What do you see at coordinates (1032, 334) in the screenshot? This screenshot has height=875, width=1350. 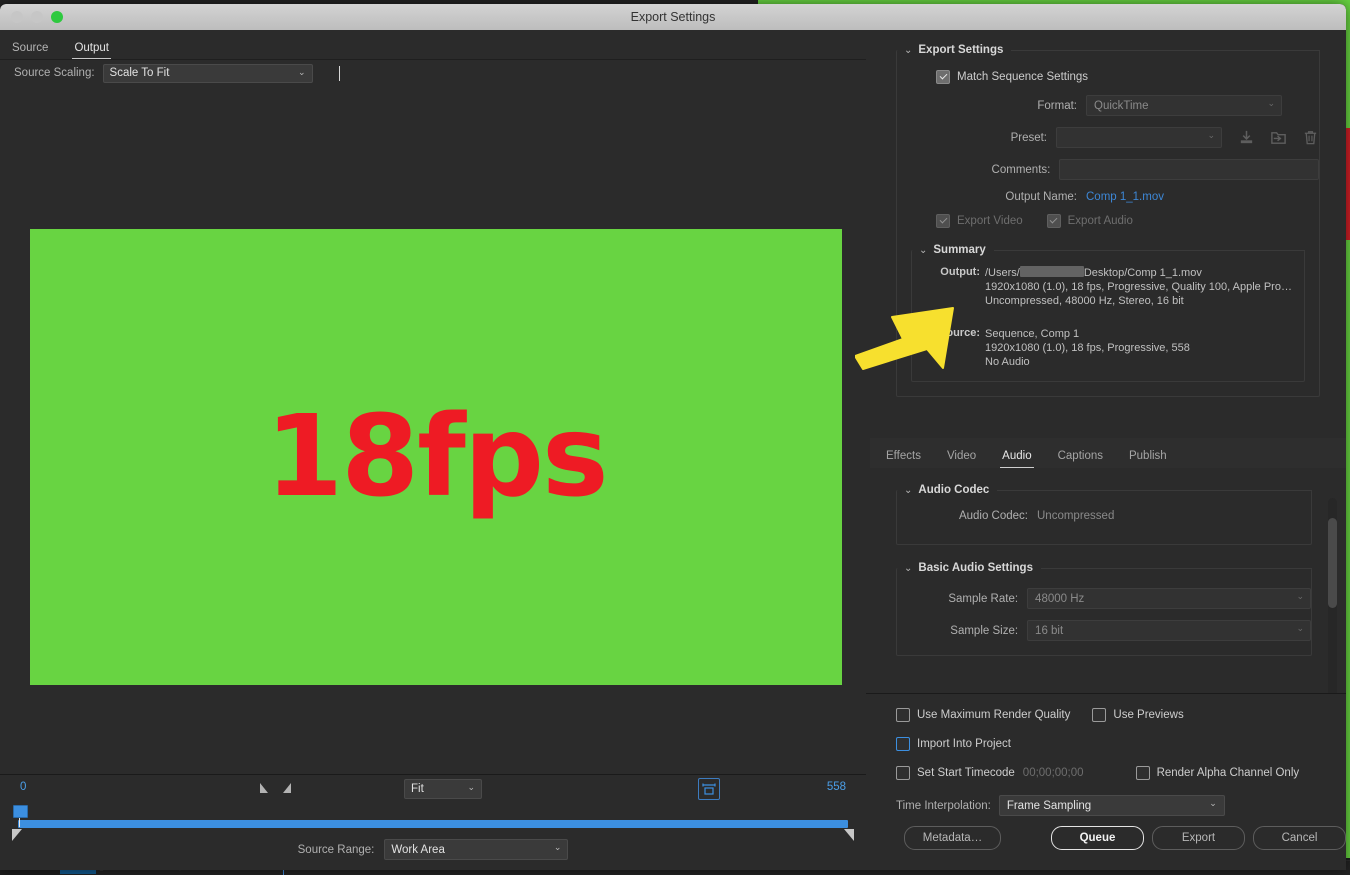 I see `summary-source-line1: Sequence, Comp 1` at bounding box center [1032, 334].